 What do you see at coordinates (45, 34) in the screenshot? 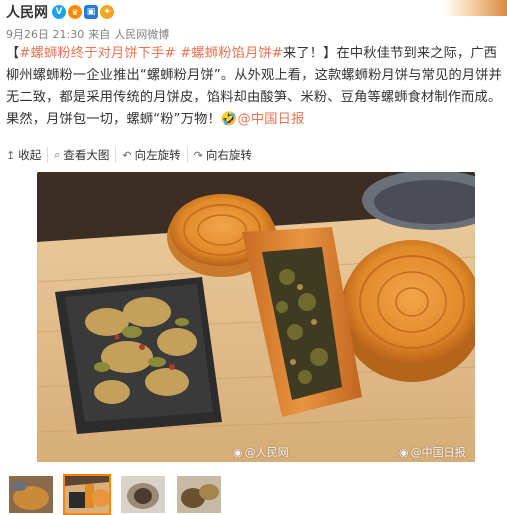
I see `post-date: 9月26日 21:30` at bounding box center [45, 34].